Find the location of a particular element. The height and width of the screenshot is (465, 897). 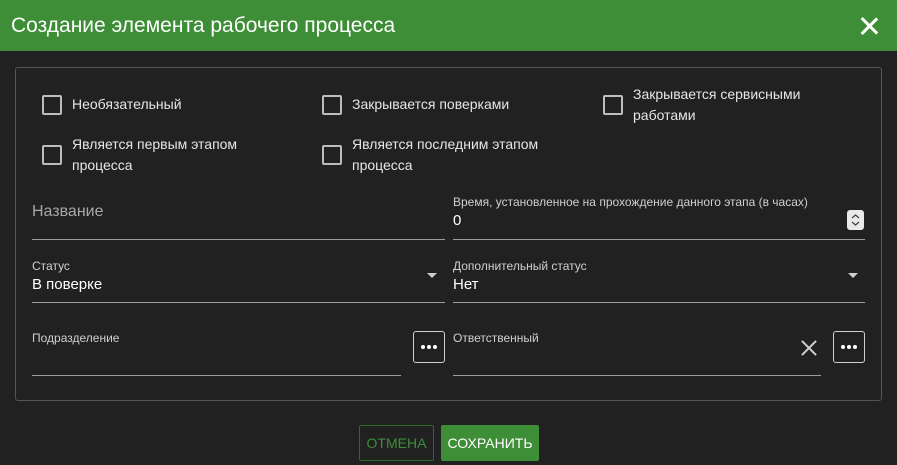

spinner-arrows-icon is located at coordinates (855, 220).